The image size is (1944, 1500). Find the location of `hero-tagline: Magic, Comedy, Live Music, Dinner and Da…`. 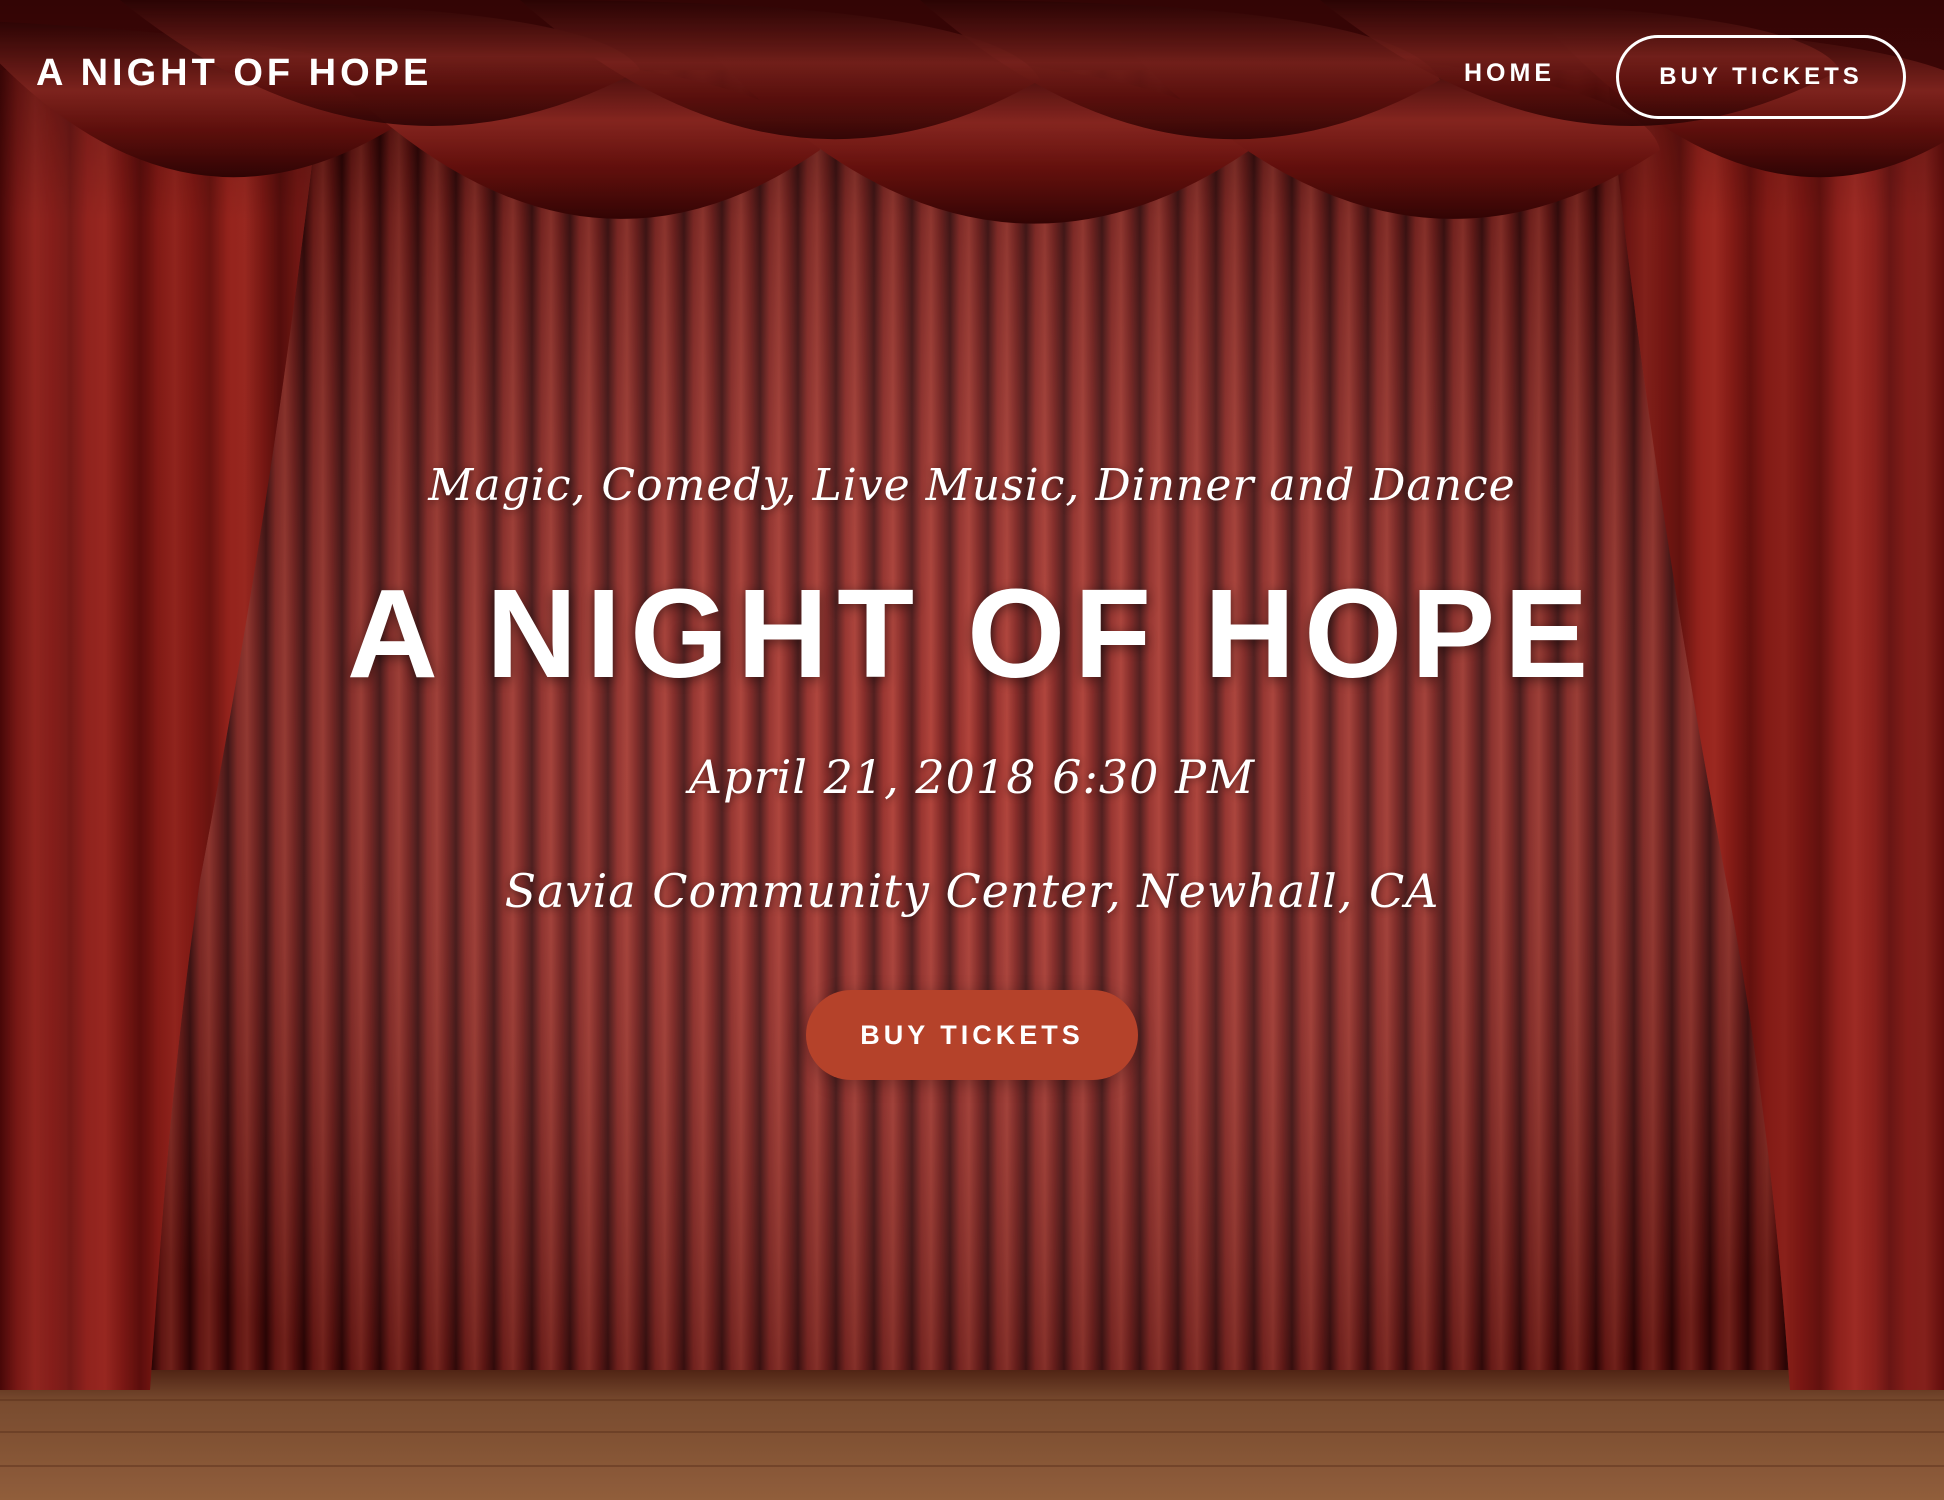

hero-tagline: Magic, Comedy, Live Music, Dinner and Da… is located at coordinates (972, 485).